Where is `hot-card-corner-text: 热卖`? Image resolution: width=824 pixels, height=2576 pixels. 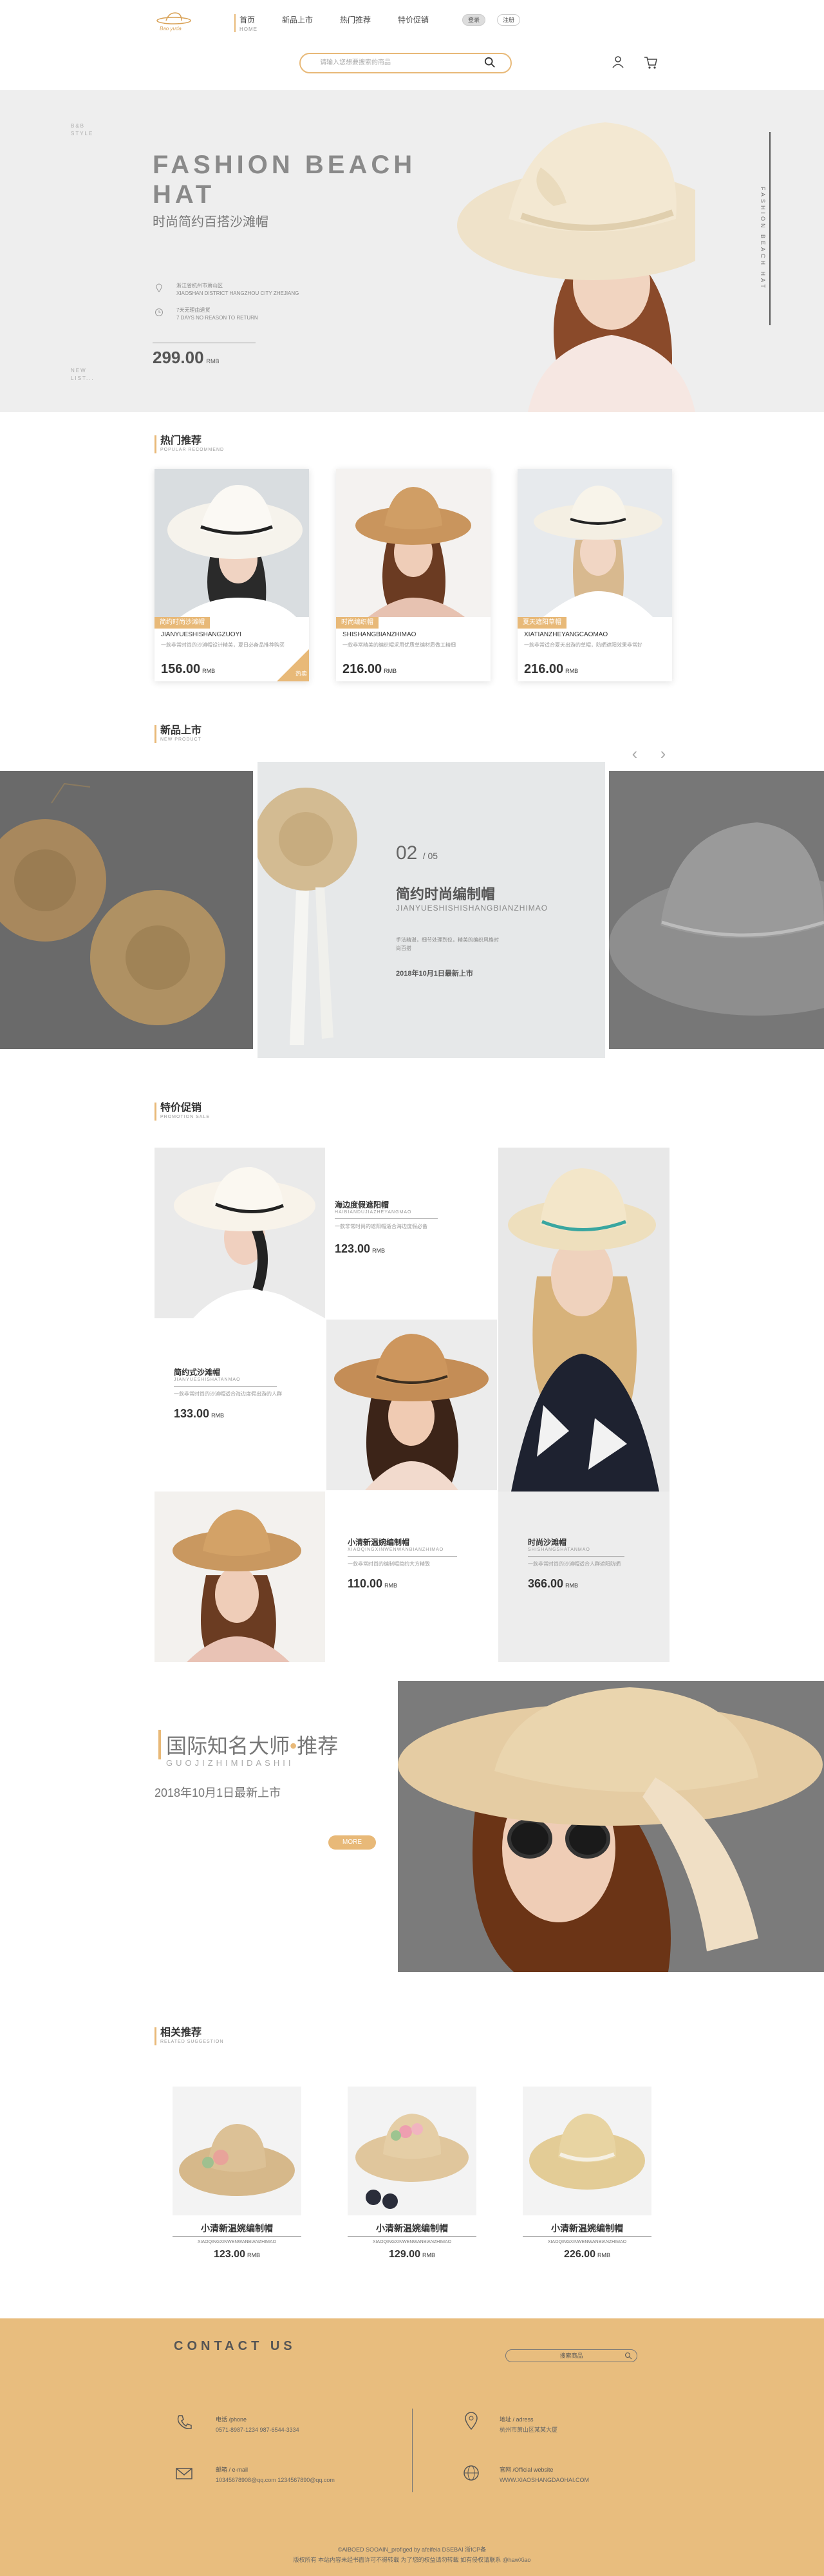 hot-card-corner-text: 热卖 is located at coordinates (301, 674).